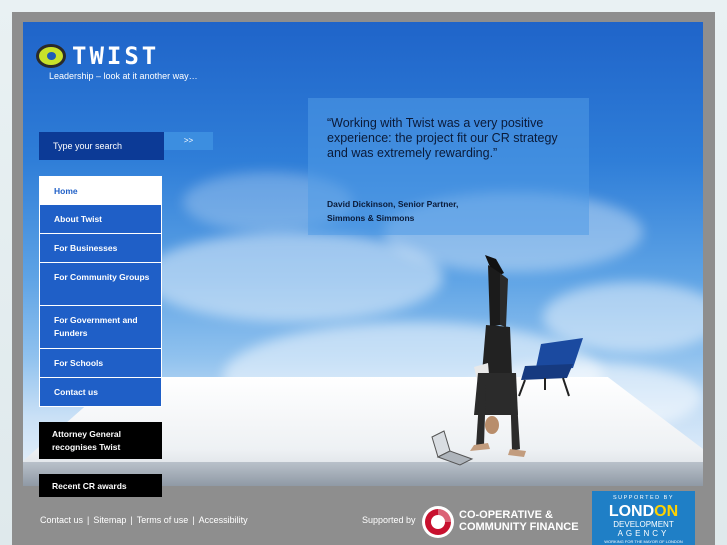 The image size is (727, 545). Describe the element at coordinates (51, 56) in the screenshot. I see `twist-logo-icon` at that location.